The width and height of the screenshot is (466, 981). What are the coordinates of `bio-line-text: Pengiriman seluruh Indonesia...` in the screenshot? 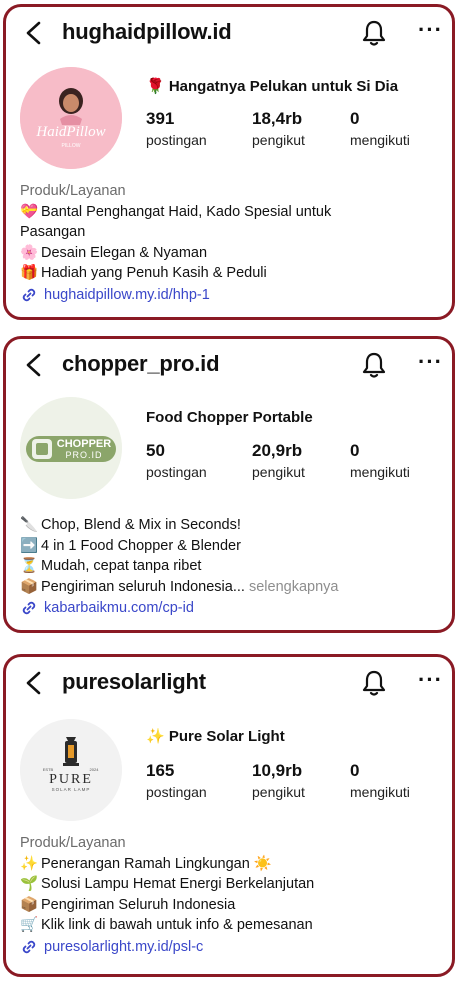 It's located at (143, 586).